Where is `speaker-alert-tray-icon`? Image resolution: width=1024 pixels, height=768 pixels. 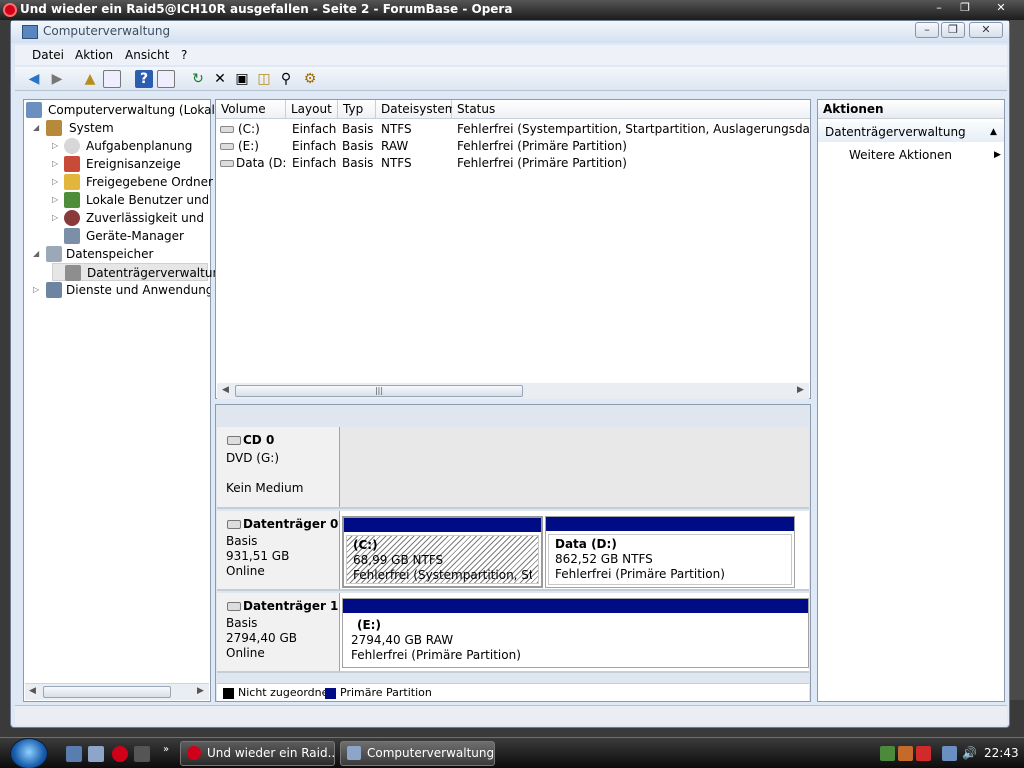
speaker-alert-tray-icon is located at coordinates (905, 753).